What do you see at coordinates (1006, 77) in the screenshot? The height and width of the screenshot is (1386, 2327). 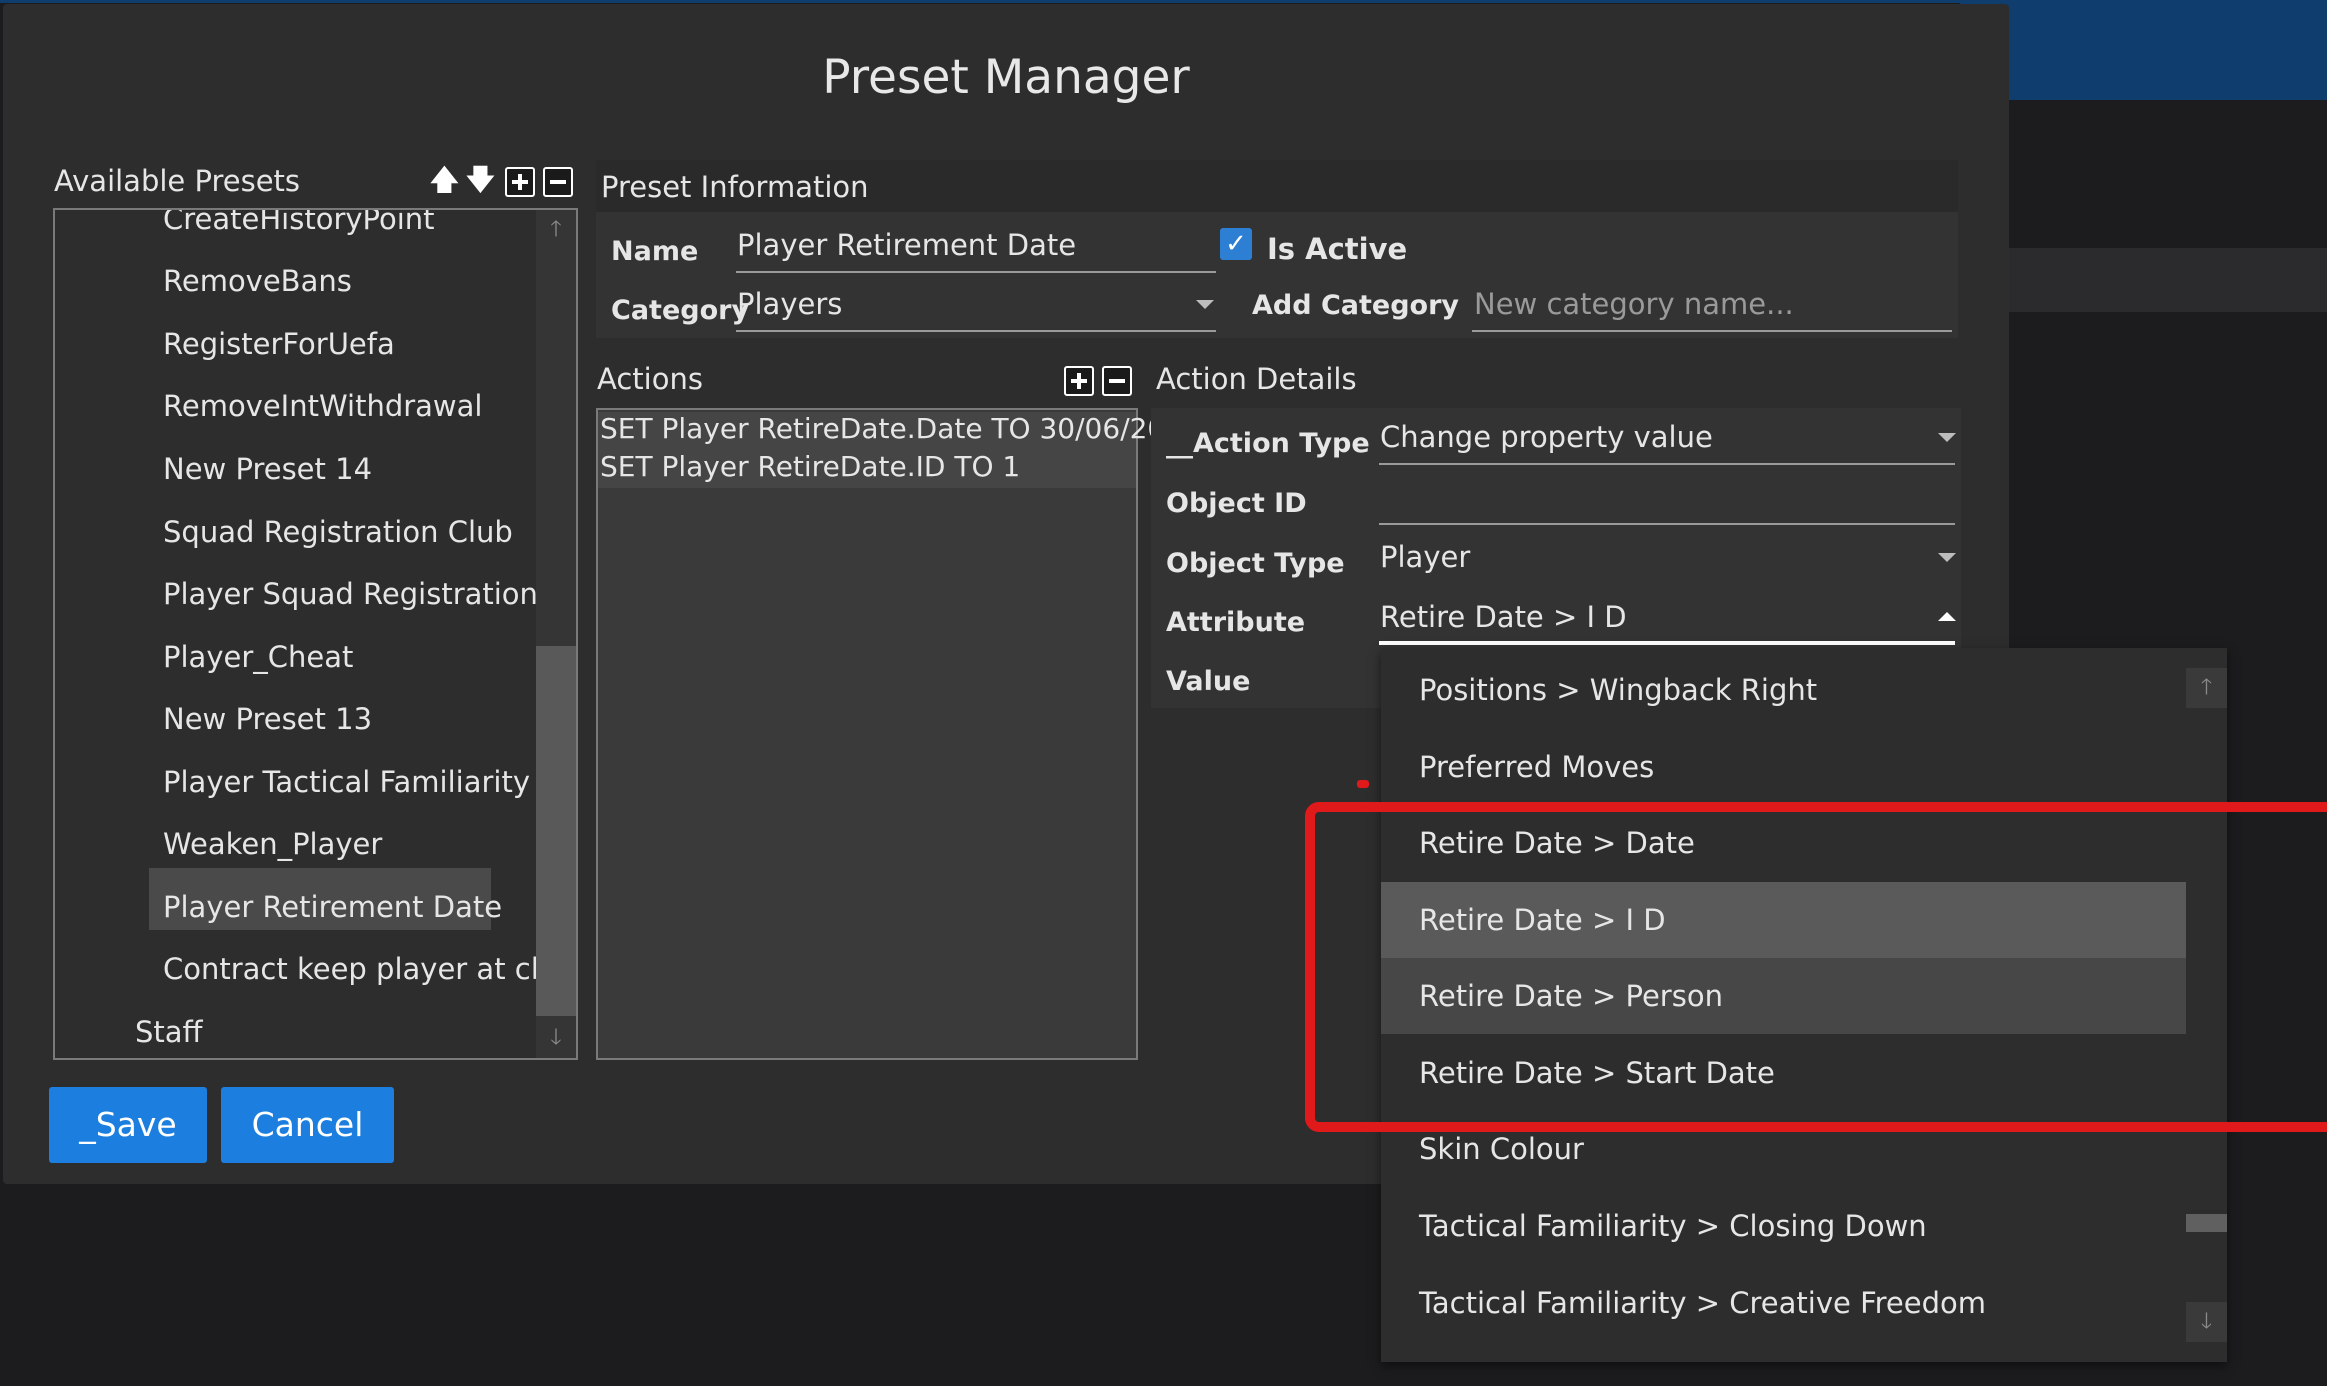 I see `dialog-title: Preset Manager` at bounding box center [1006, 77].